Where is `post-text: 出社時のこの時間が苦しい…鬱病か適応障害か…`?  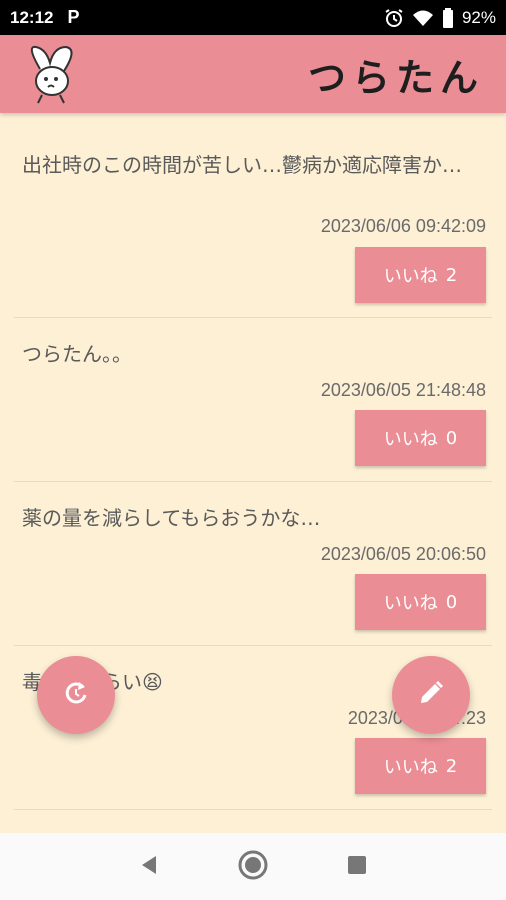
post-text: 出社時のこの時間が苦しい…鬱病か適応障害か… is located at coordinates (242, 165).